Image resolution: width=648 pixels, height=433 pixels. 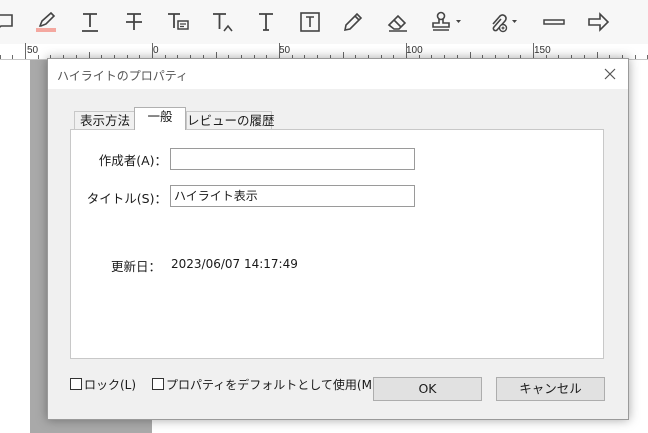 I want to click on attach-icon, so click(x=502, y=22).